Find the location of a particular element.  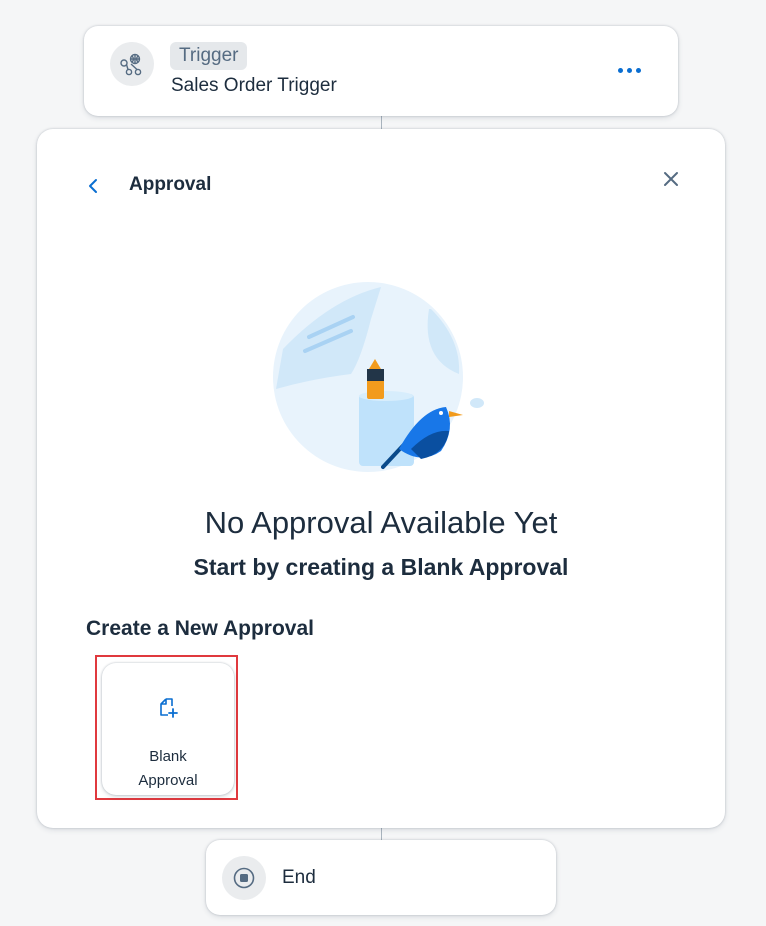

back-button is located at coordinates (93, 186).